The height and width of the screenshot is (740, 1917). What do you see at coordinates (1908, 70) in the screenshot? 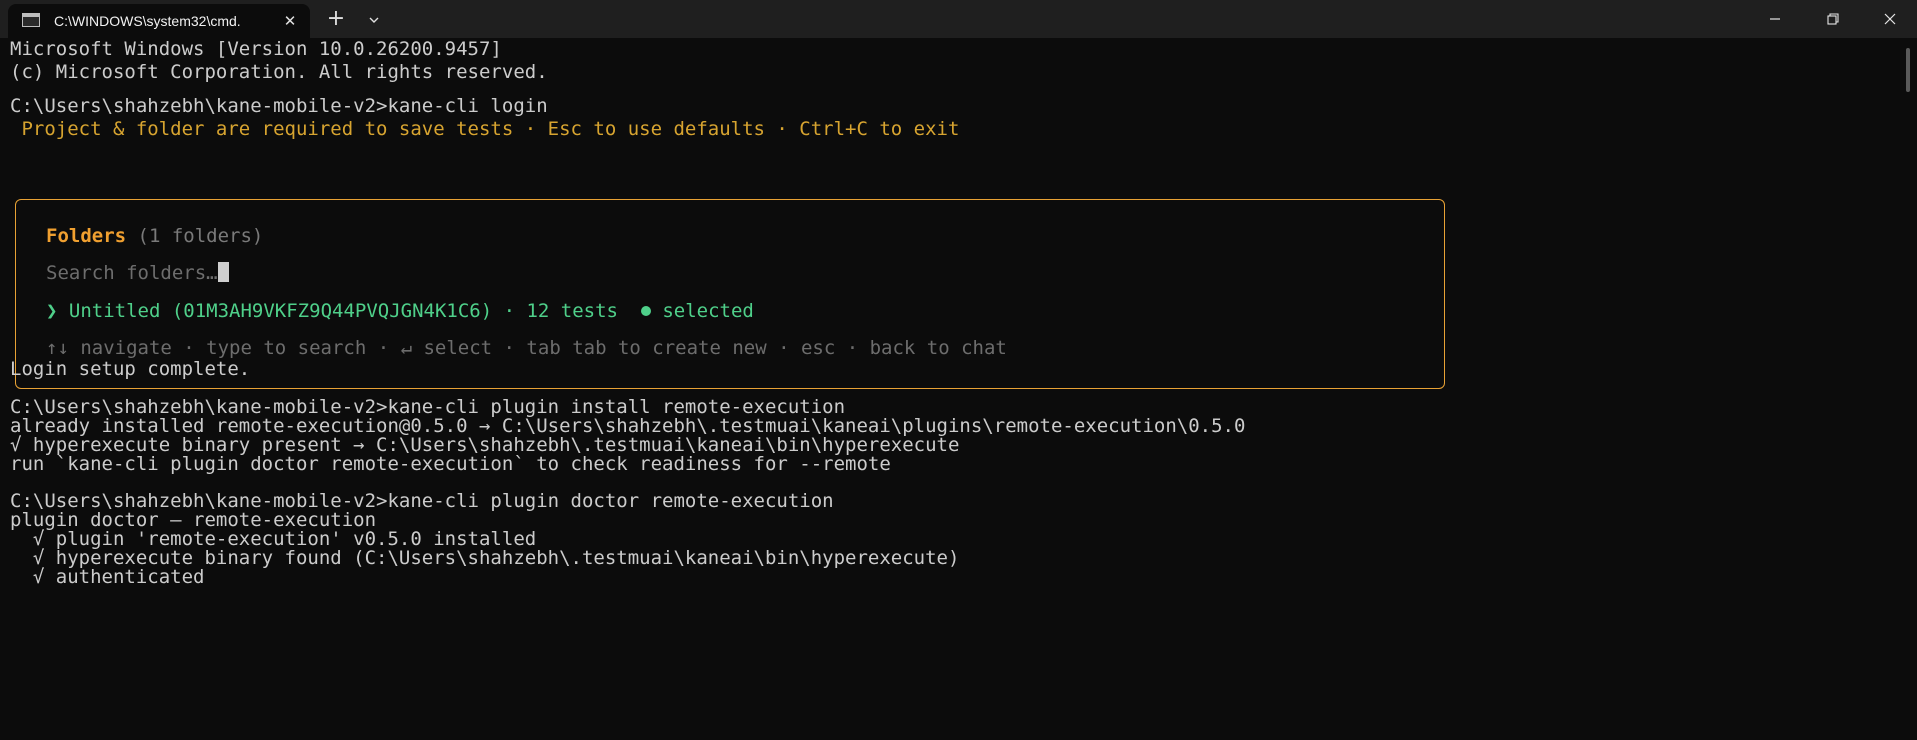
I see `scrollbar-thumb` at bounding box center [1908, 70].